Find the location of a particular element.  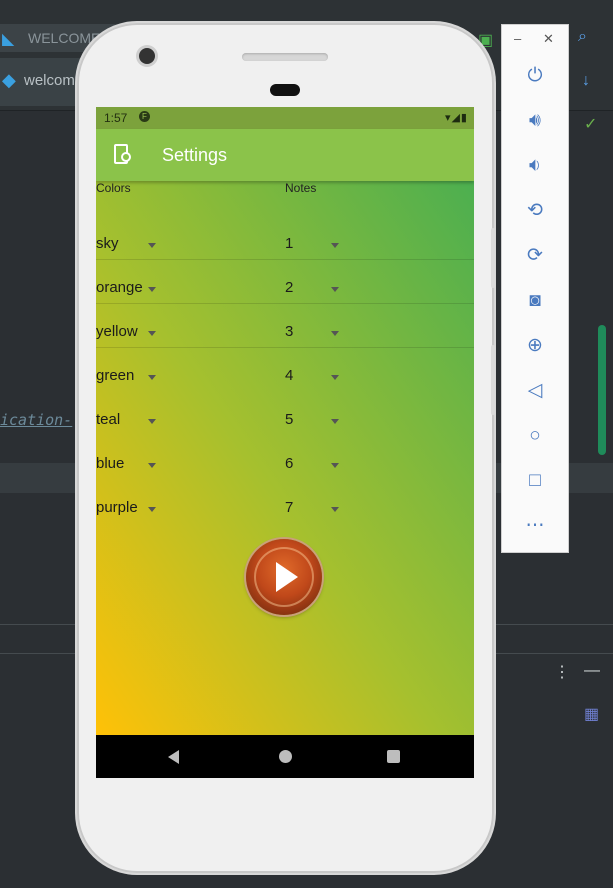

note-dropdown: 2 is located at coordinates (313, 290).